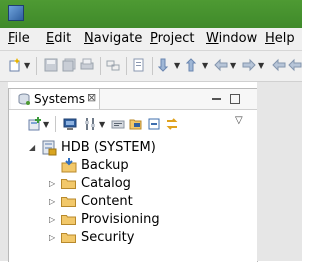  Describe the element at coordinates (46, 124) in the screenshot. I see `add-system-dropdown-icon: ▼` at that location.